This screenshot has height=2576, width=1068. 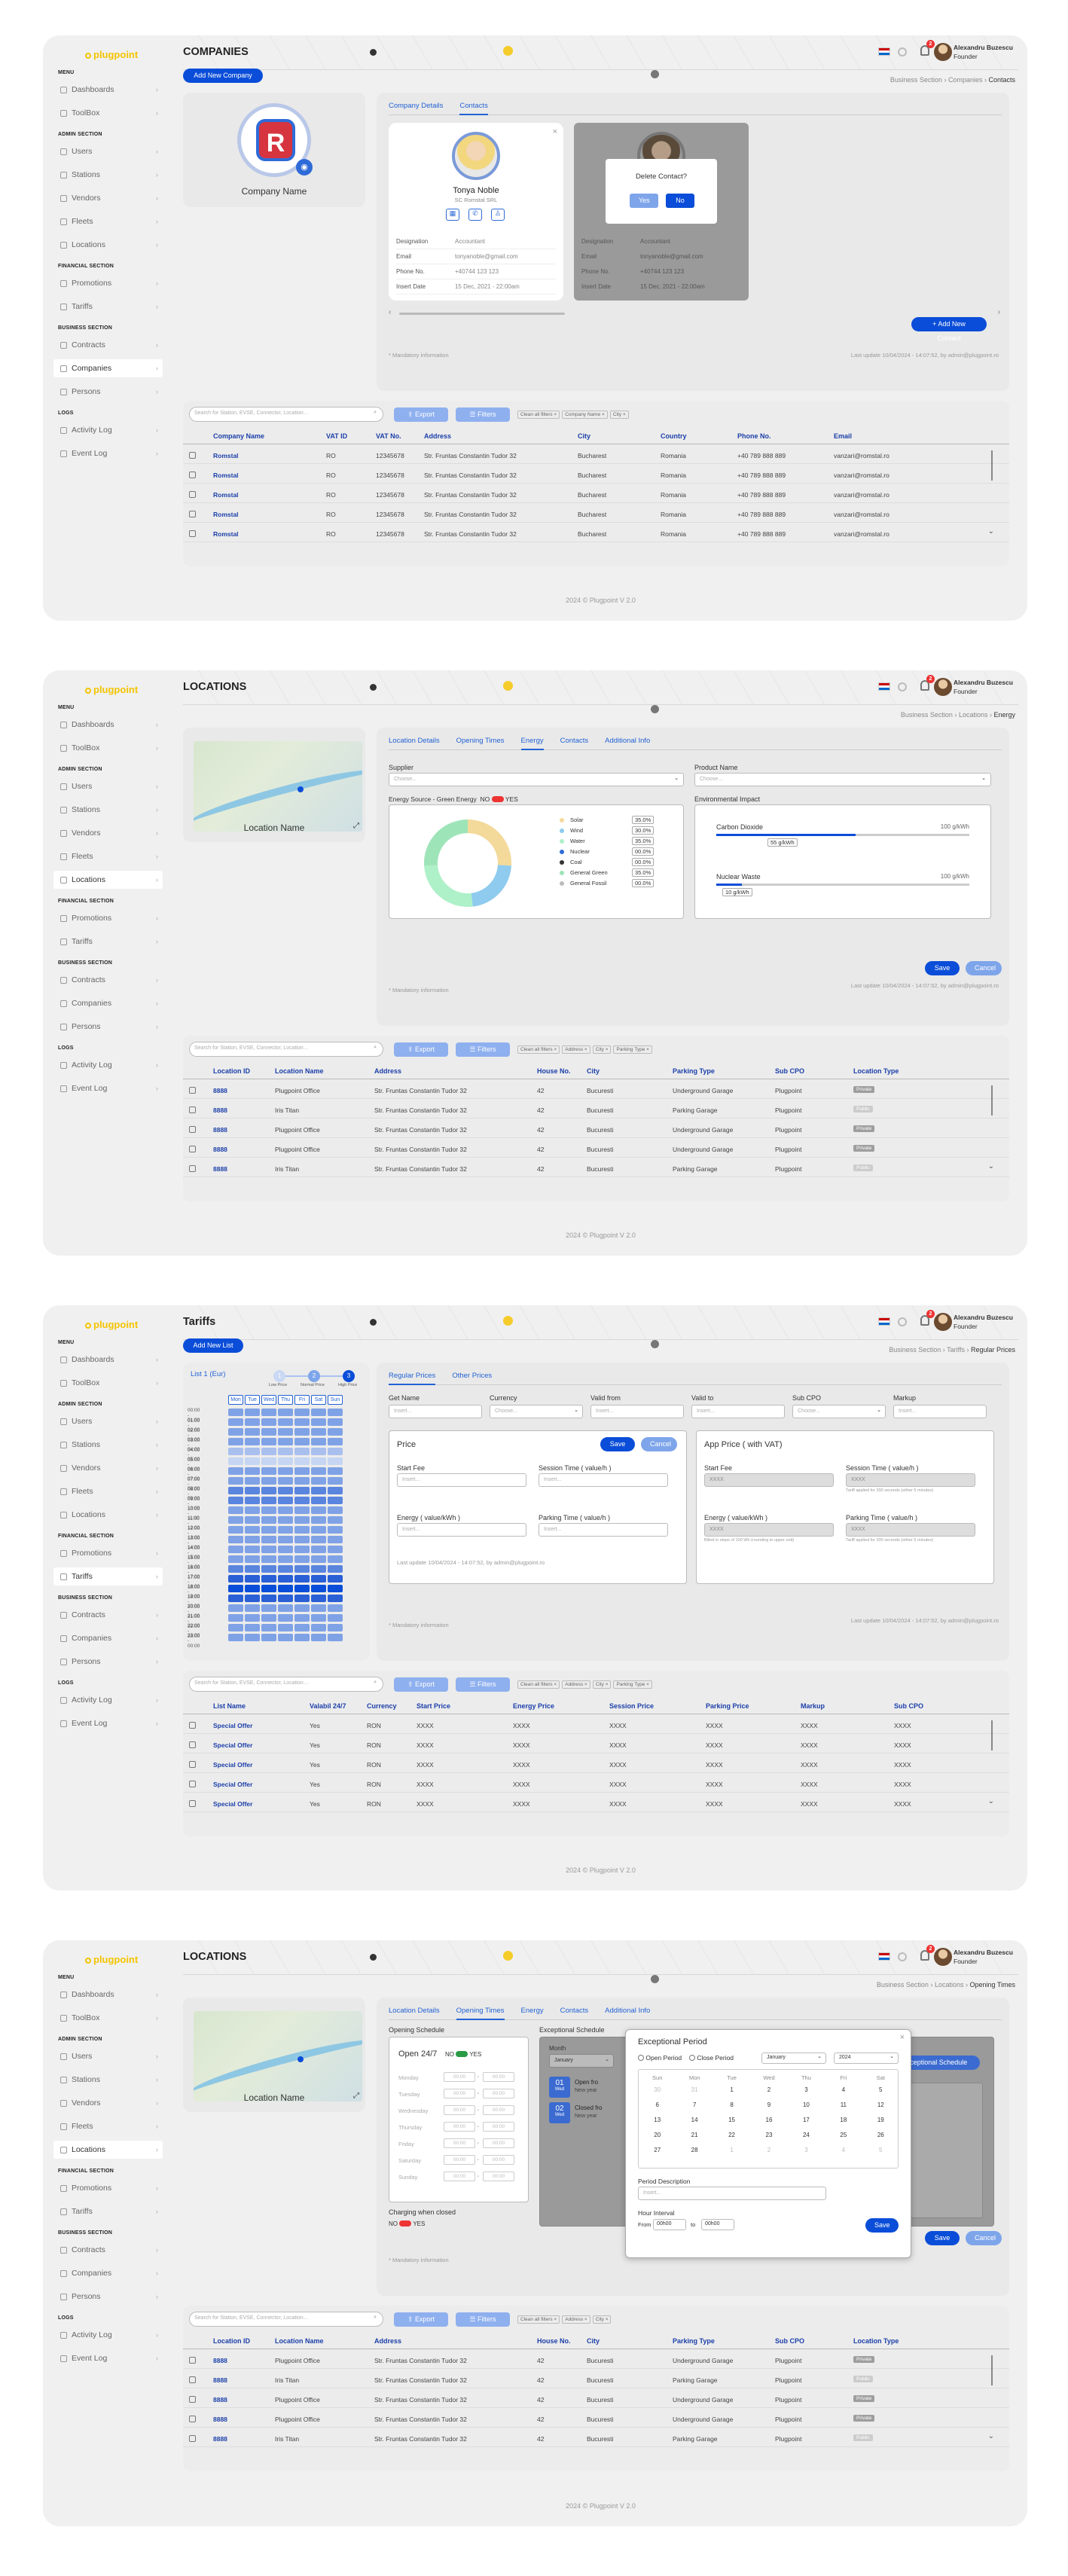 What do you see at coordinates (728, 1706) in the screenshot?
I see `column-header: Parking Price` at bounding box center [728, 1706].